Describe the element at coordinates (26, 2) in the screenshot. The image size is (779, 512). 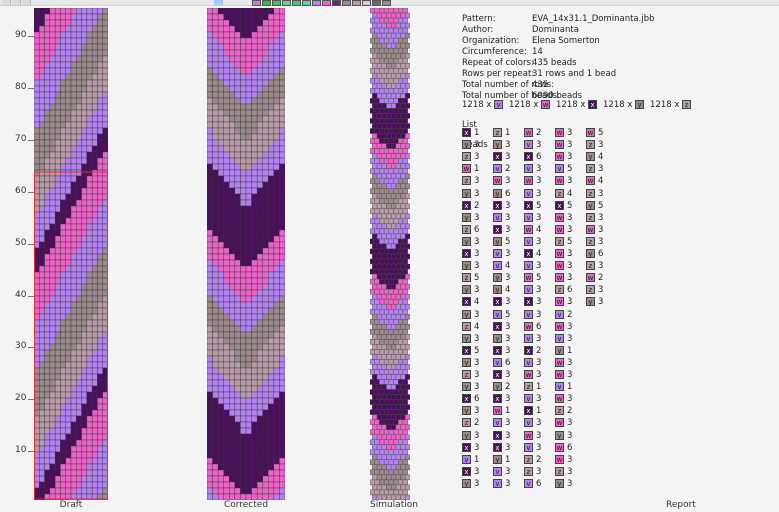
I see `toolbar-button` at that location.